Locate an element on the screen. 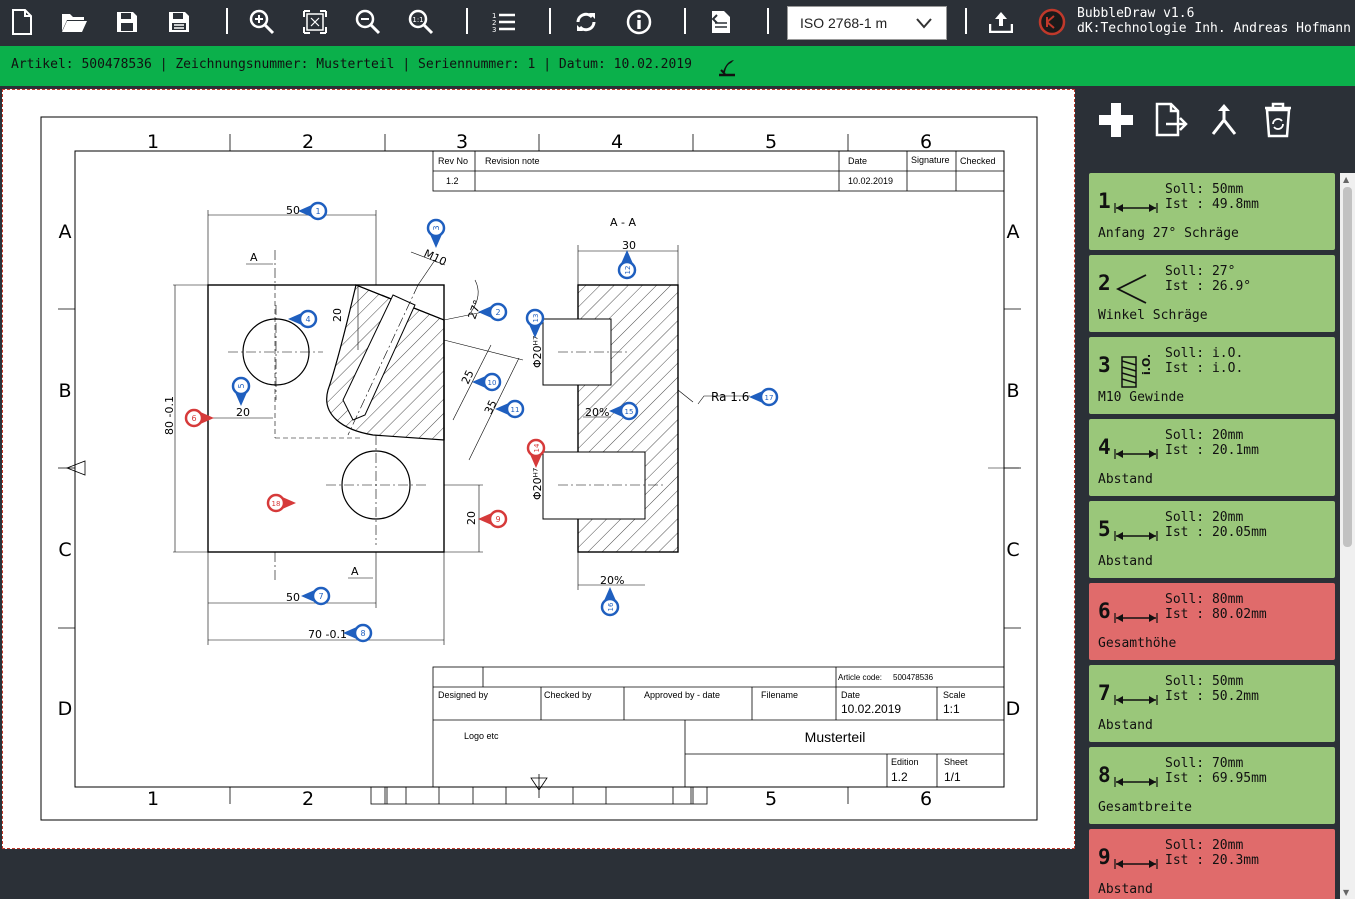 This screenshot has width=1355, height=899. add-icon is located at coordinates (1116, 120).